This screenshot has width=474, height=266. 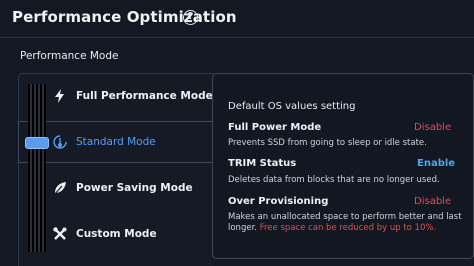 What do you see at coordinates (242, 228) in the screenshot?
I see `desc-text: longer.` at bounding box center [242, 228].